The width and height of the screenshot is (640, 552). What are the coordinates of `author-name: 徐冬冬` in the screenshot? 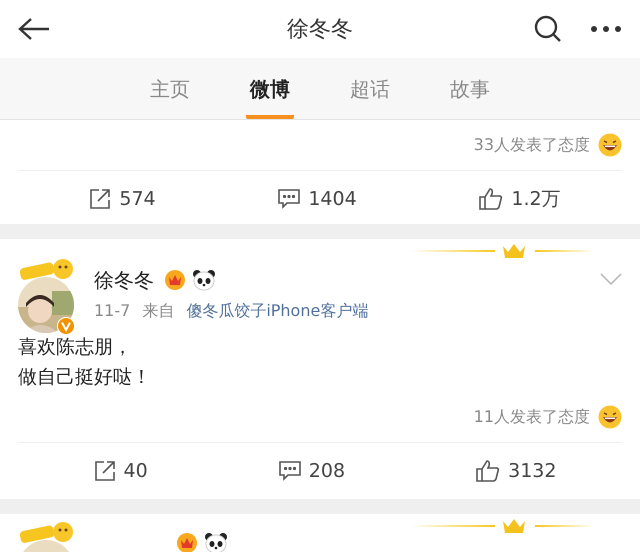 It's located at (124, 280).